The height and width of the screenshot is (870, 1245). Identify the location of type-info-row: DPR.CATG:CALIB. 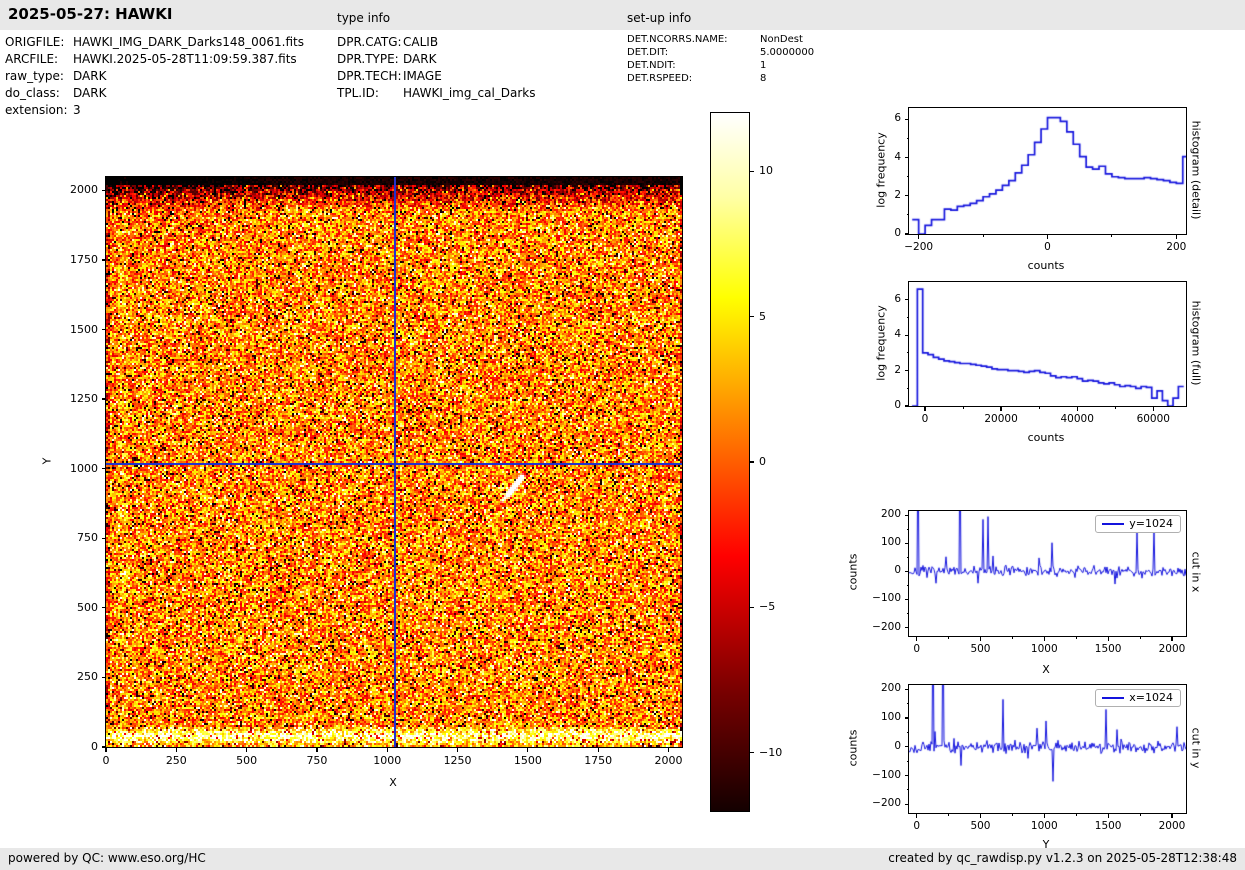
(436, 42).